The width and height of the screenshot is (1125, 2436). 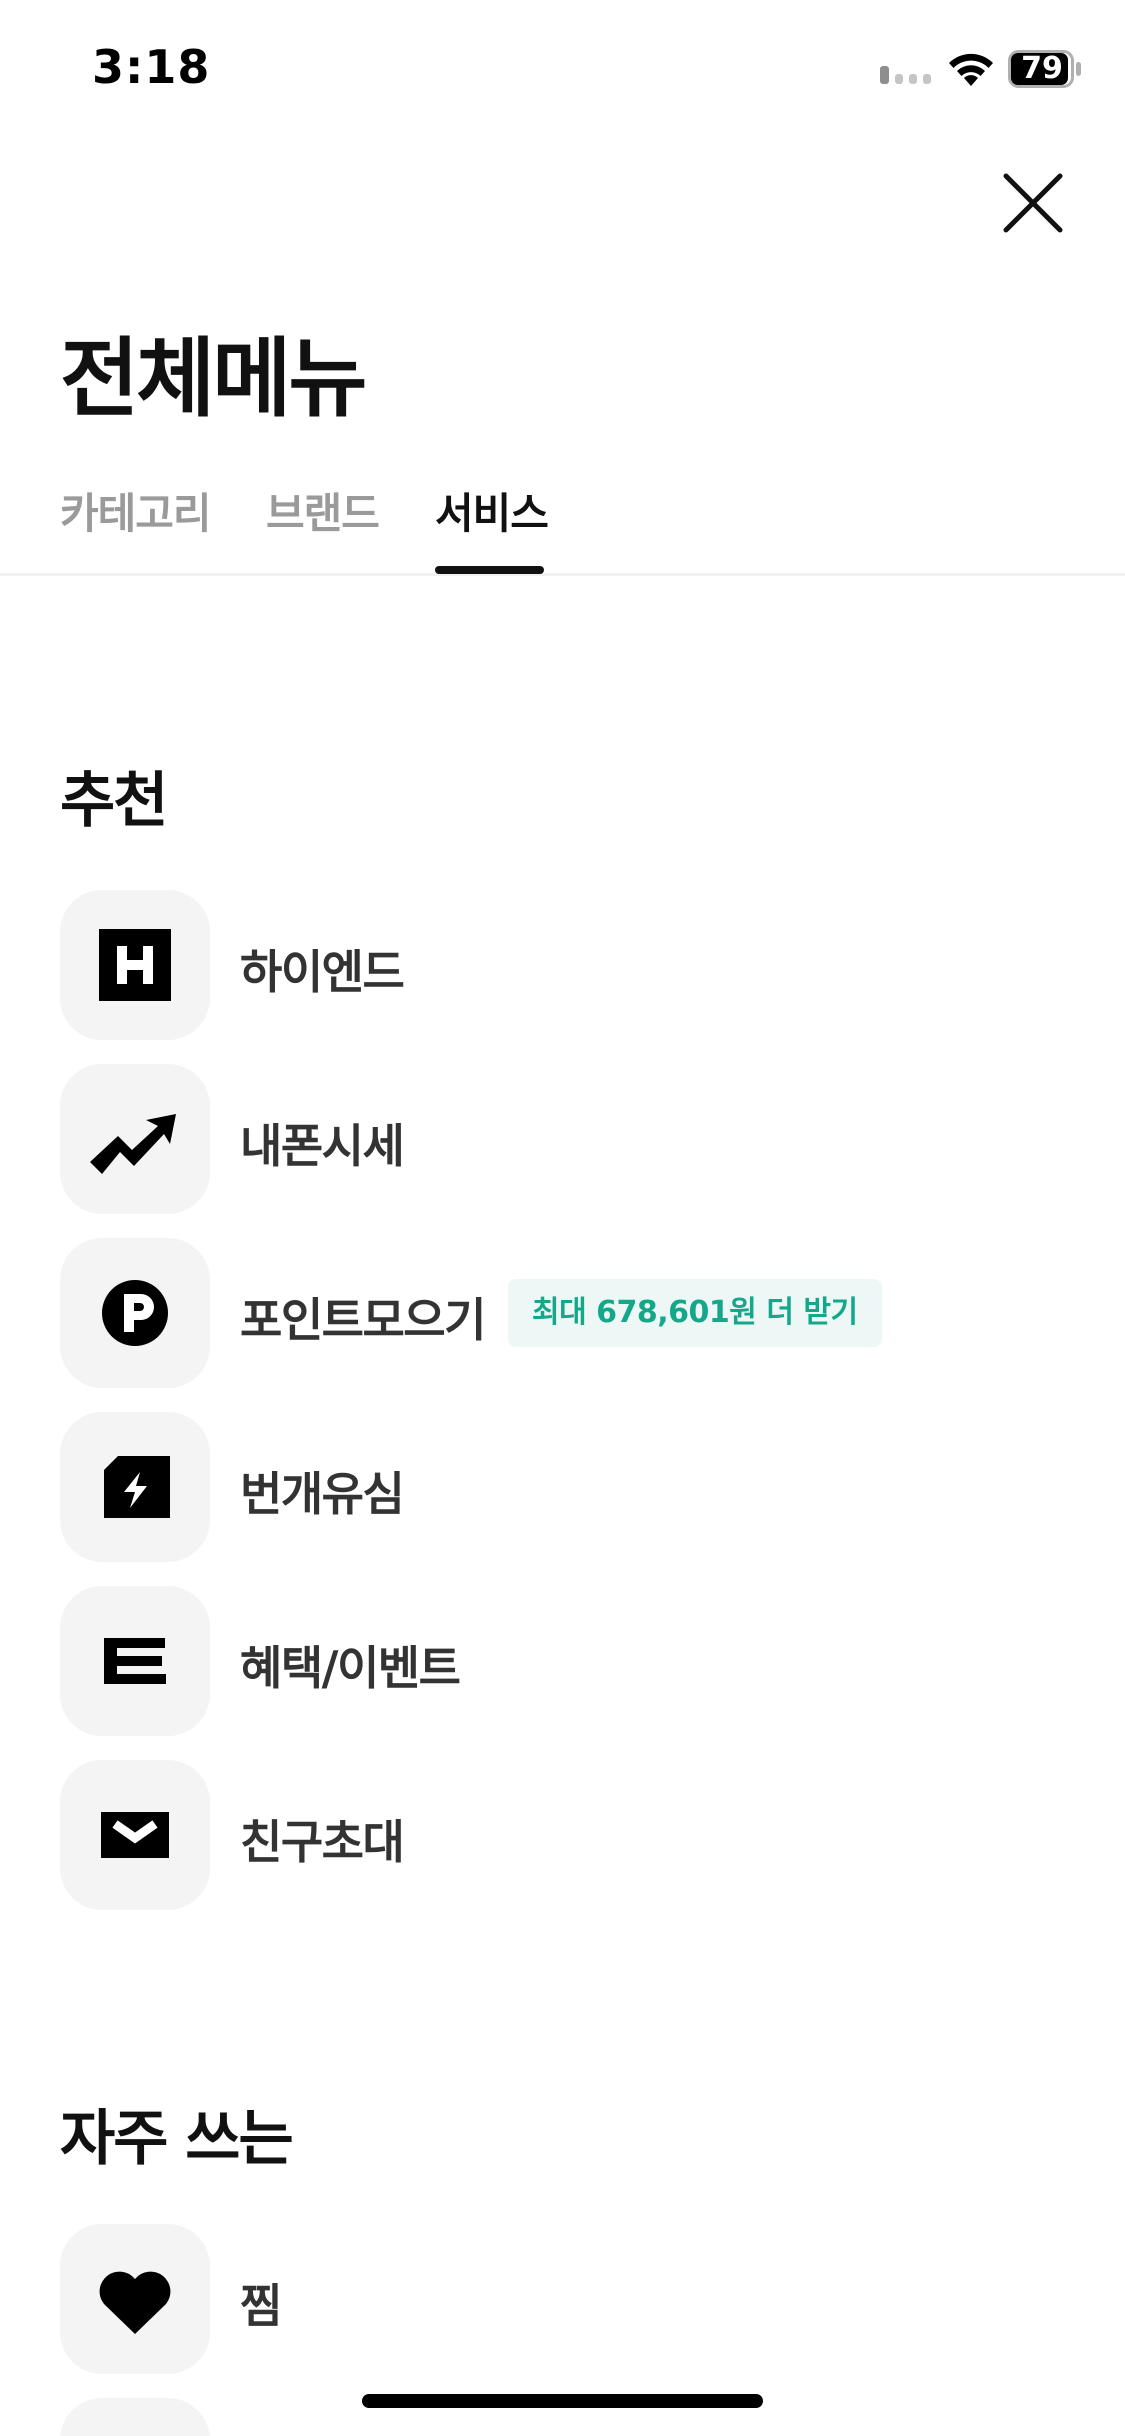 What do you see at coordinates (562, 1661) in the screenshot?
I see `menu-item-benefits-events: 혜택/이벤트` at bounding box center [562, 1661].